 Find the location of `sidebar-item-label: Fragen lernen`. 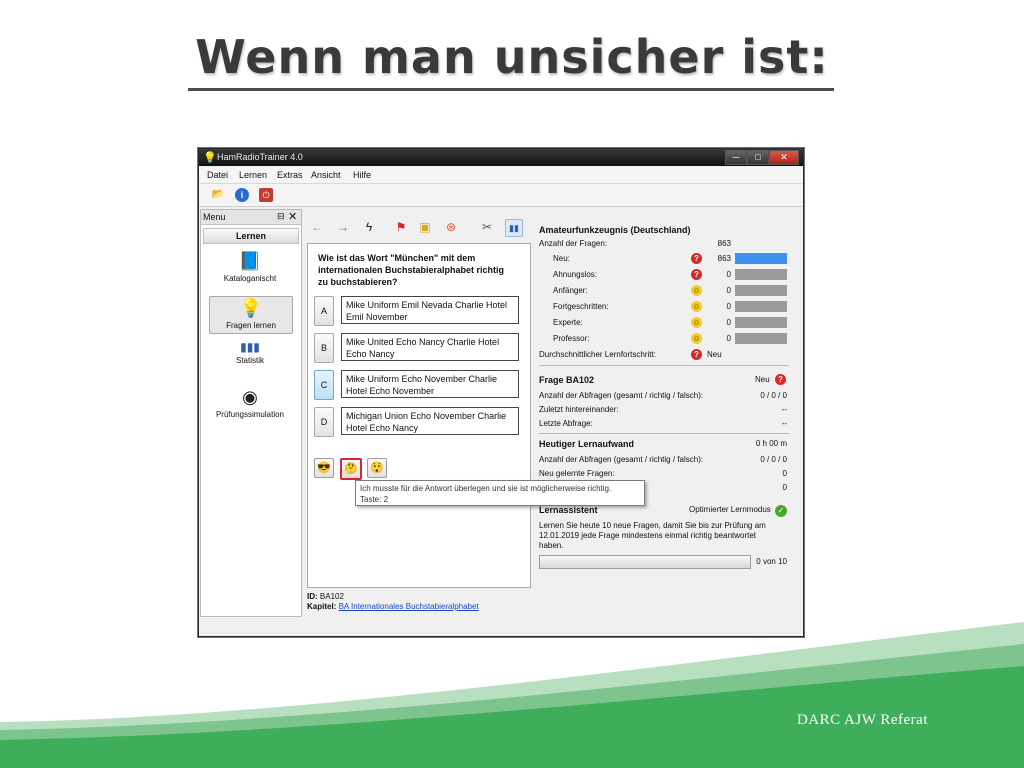

sidebar-item-label: Fragen lernen is located at coordinates (251, 325).